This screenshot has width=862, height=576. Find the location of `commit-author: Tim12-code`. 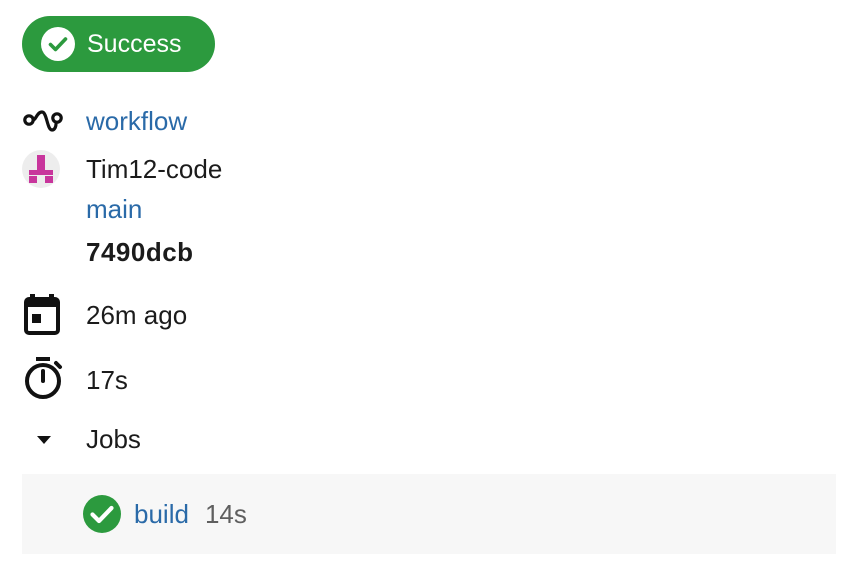

commit-author: Tim12-code is located at coordinates (154, 169).